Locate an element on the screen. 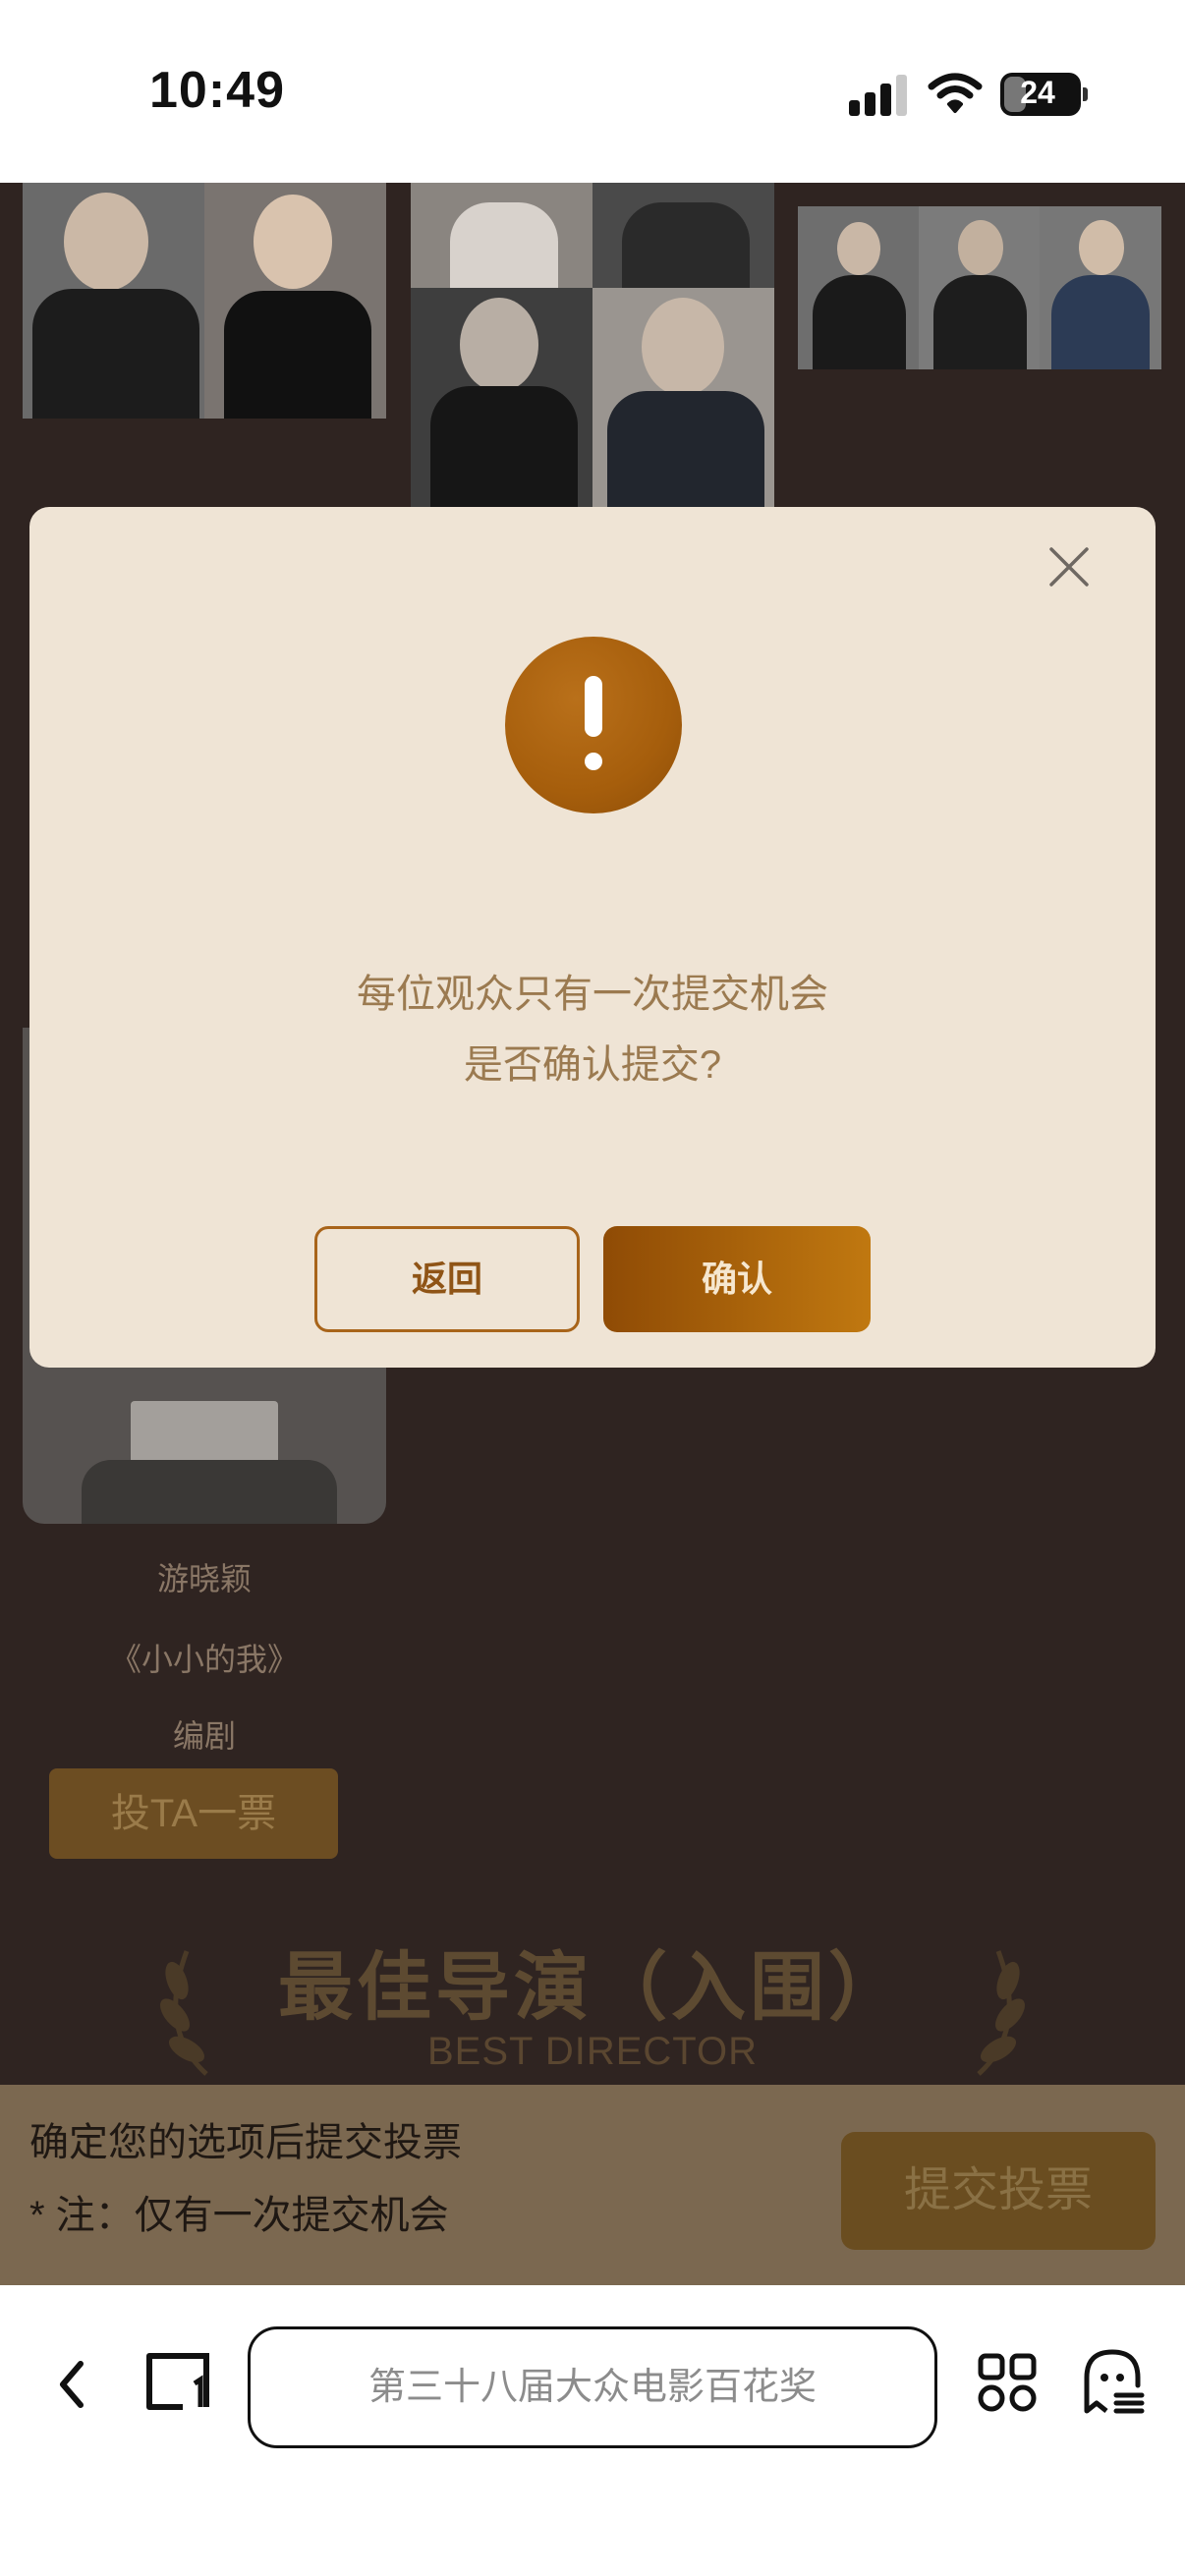  submit-vote-button: 提交投票 is located at coordinates (999, 2191).